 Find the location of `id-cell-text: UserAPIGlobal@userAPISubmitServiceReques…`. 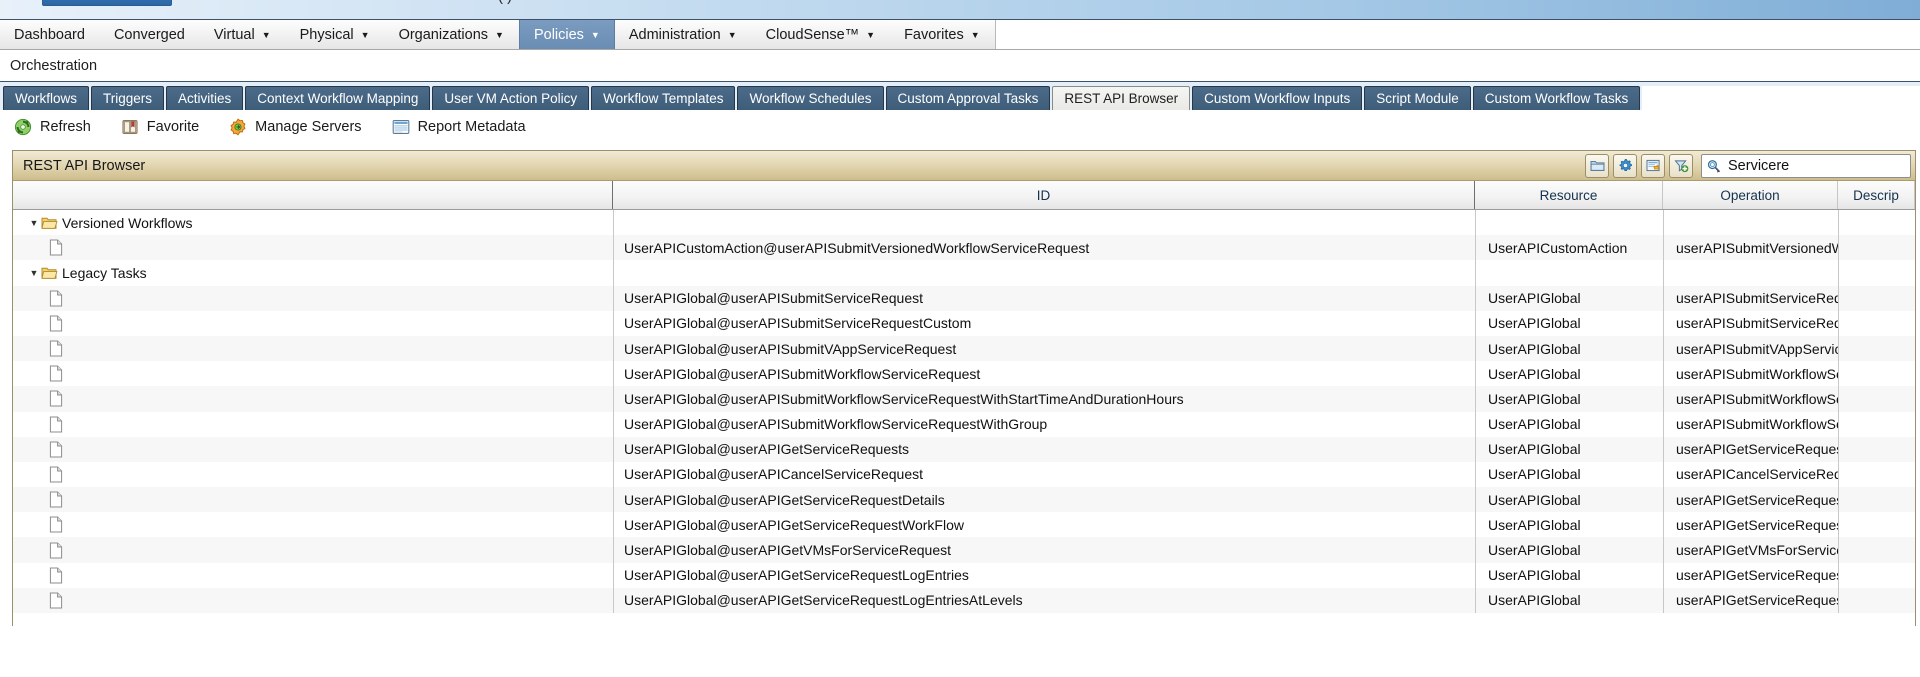

id-cell-text: UserAPIGlobal@userAPISubmitServiceReques… is located at coordinates (774, 298).